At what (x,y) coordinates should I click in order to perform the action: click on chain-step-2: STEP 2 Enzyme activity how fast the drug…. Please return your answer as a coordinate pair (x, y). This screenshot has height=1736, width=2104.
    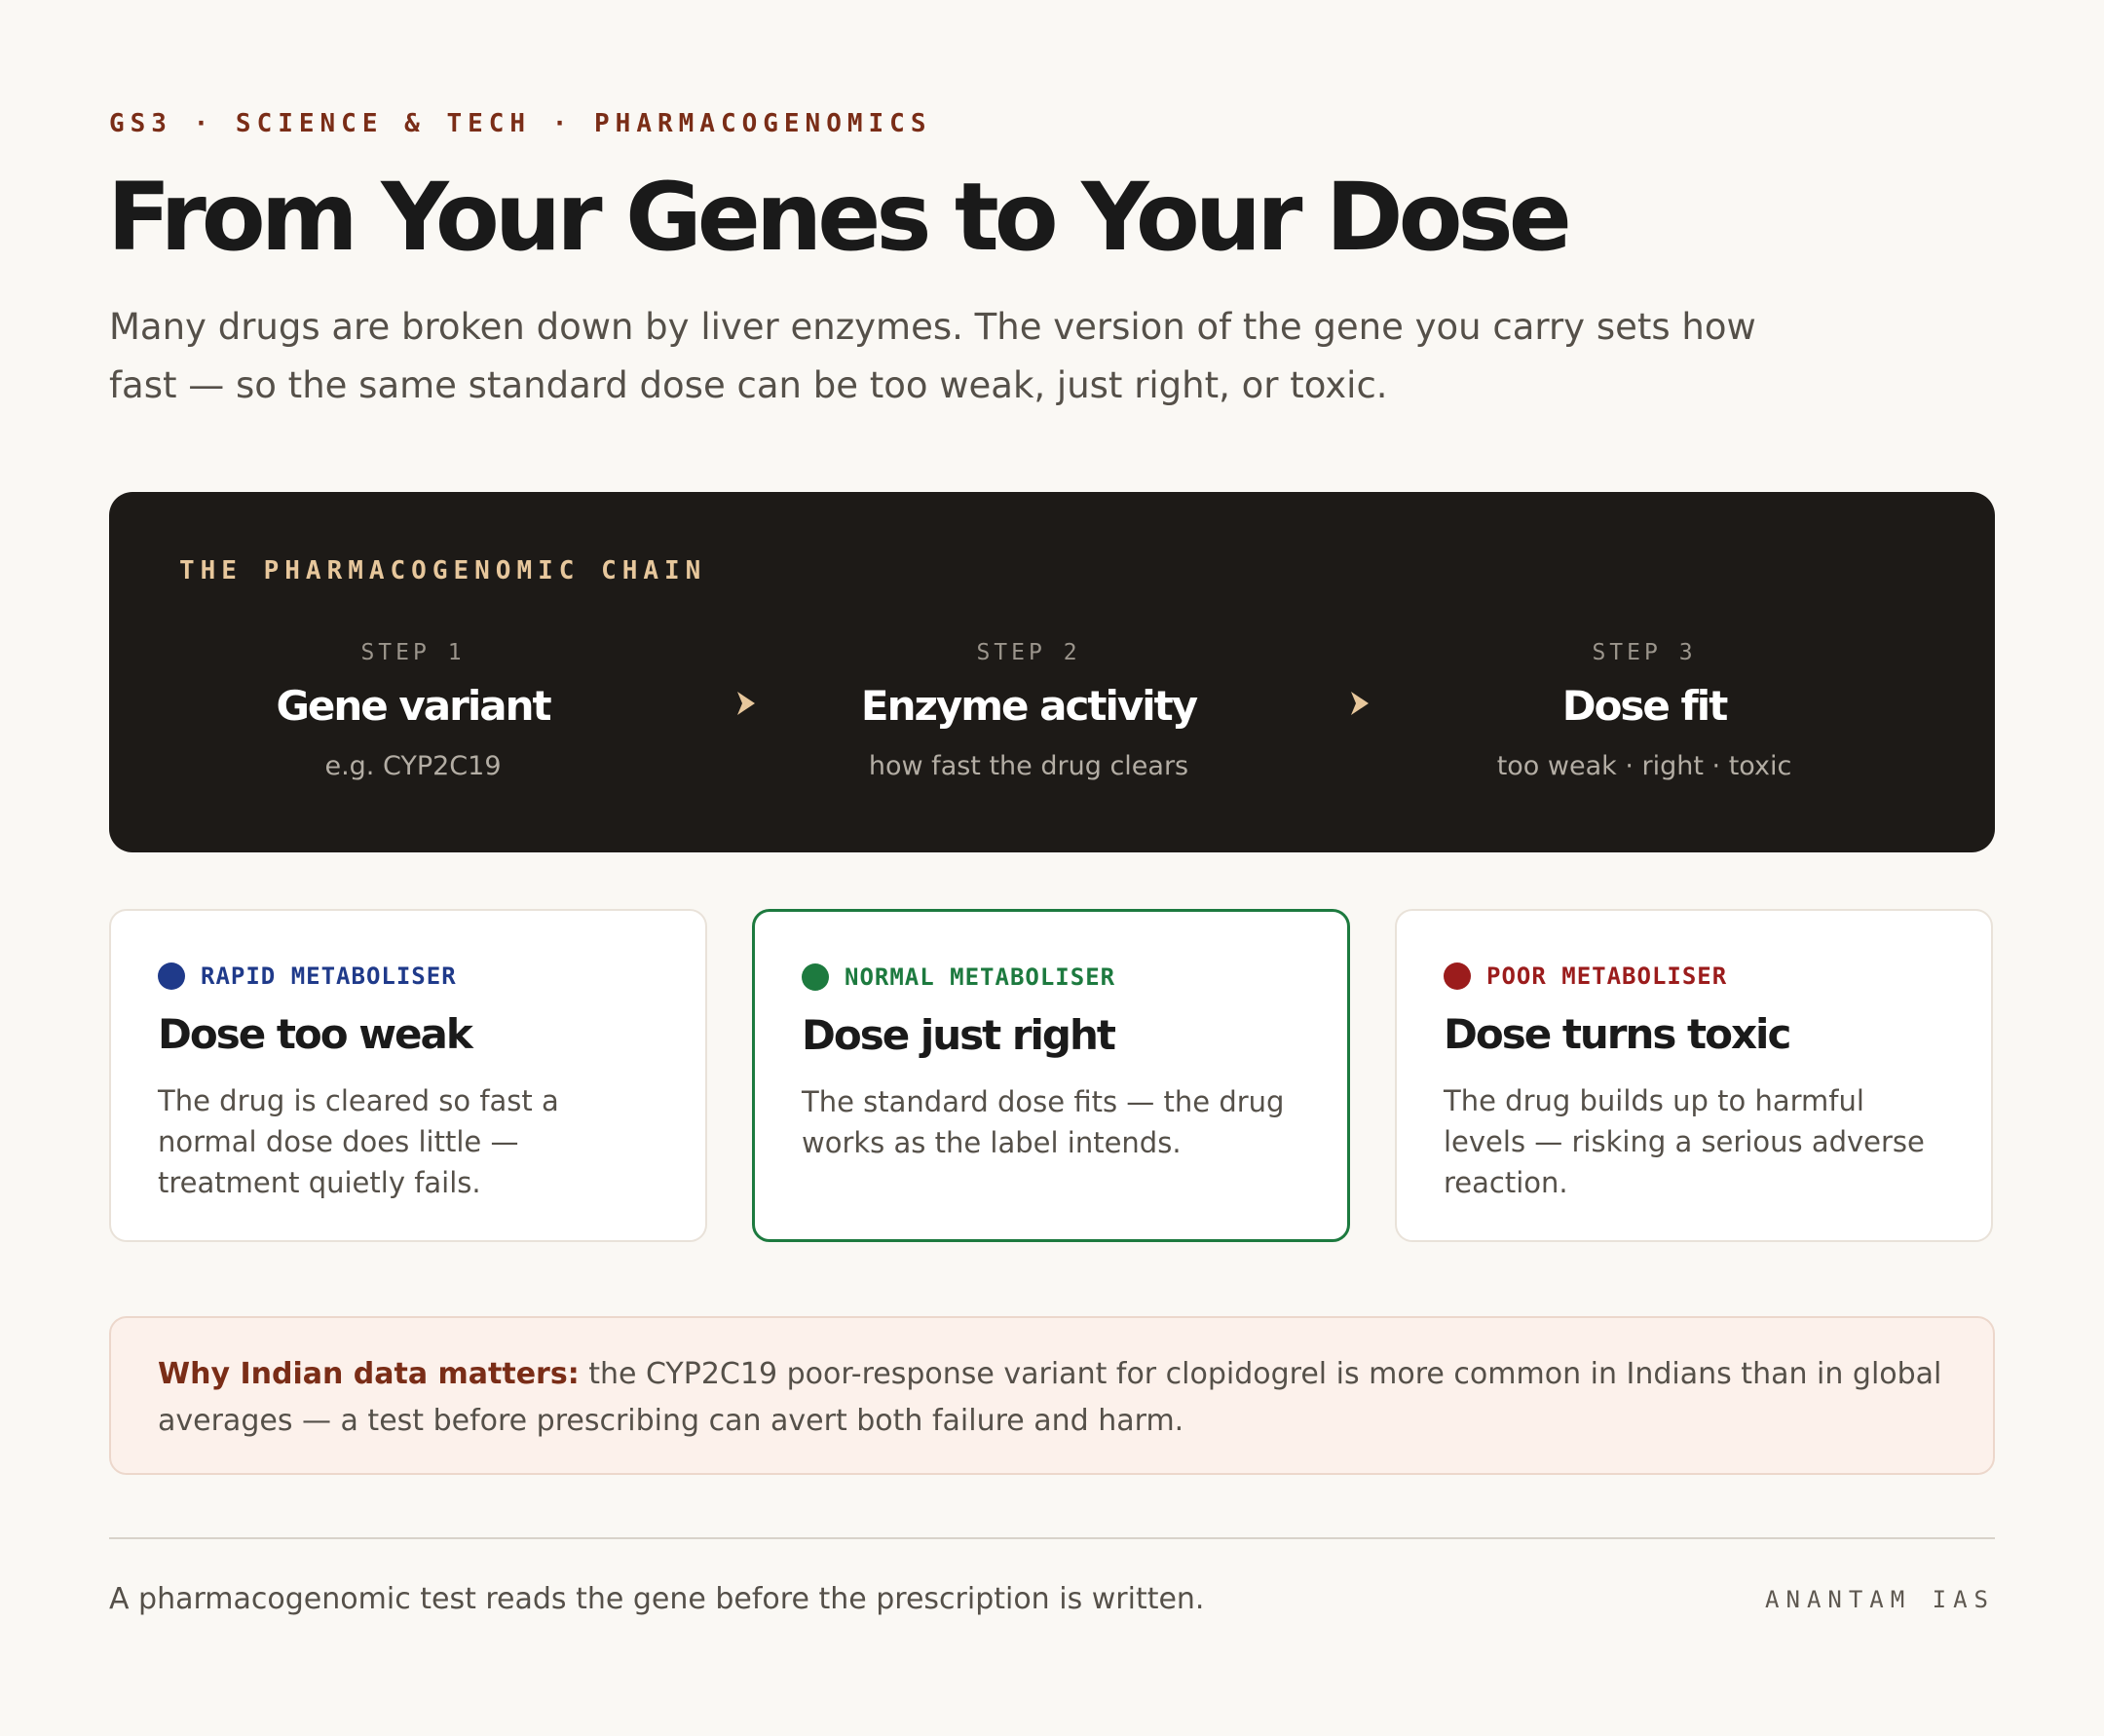
    Looking at the image, I should click on (1028, 711).